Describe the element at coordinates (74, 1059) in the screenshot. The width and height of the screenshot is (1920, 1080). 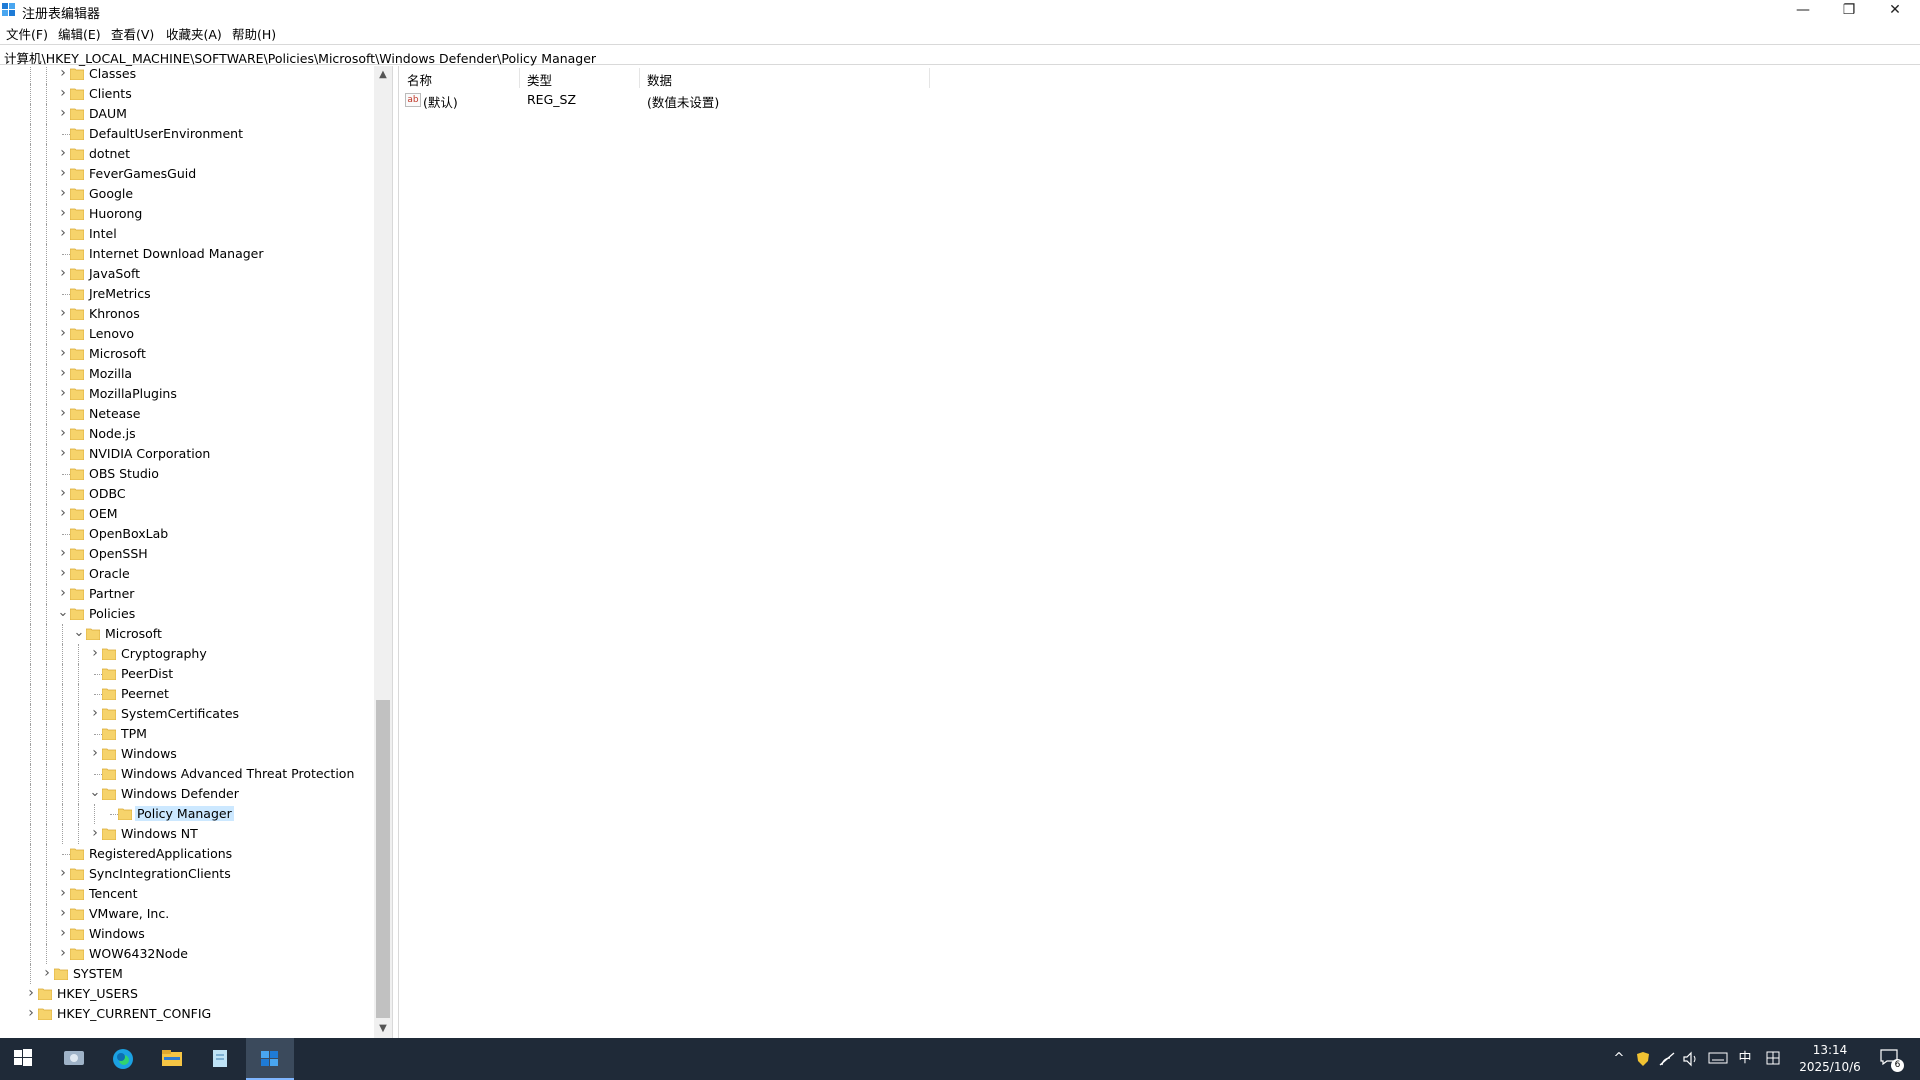
I see `taskbar-photos` at that location.